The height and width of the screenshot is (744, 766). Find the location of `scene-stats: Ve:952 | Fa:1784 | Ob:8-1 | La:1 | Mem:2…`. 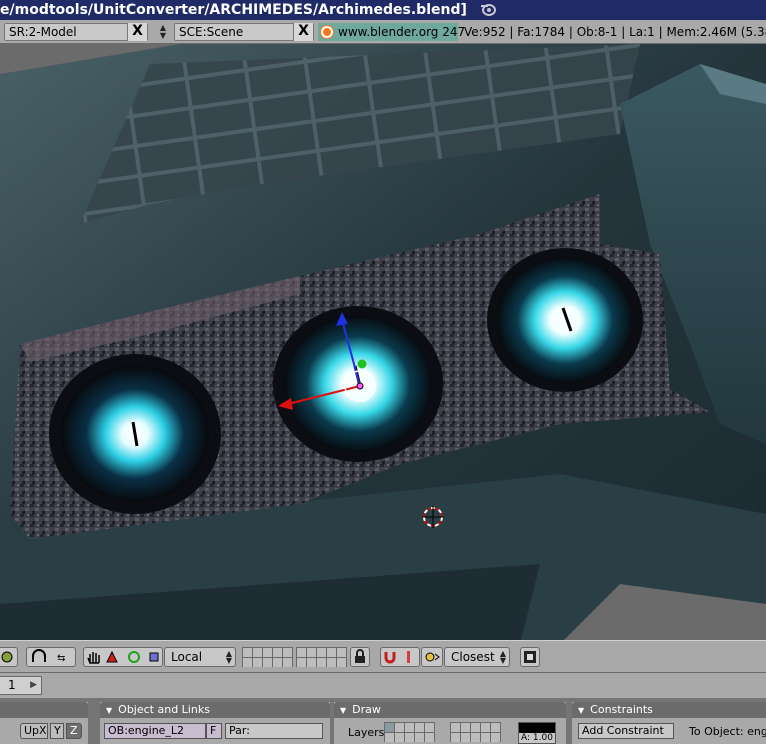

scene-stats: Ve:952 | Fa:1784 | Ob:8-1 | La:1 | Mem:2… is located at coordinates (615, 32).